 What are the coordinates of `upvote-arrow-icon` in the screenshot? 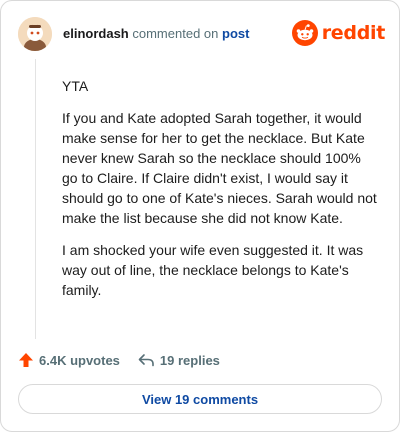 It's located at (26, 360).